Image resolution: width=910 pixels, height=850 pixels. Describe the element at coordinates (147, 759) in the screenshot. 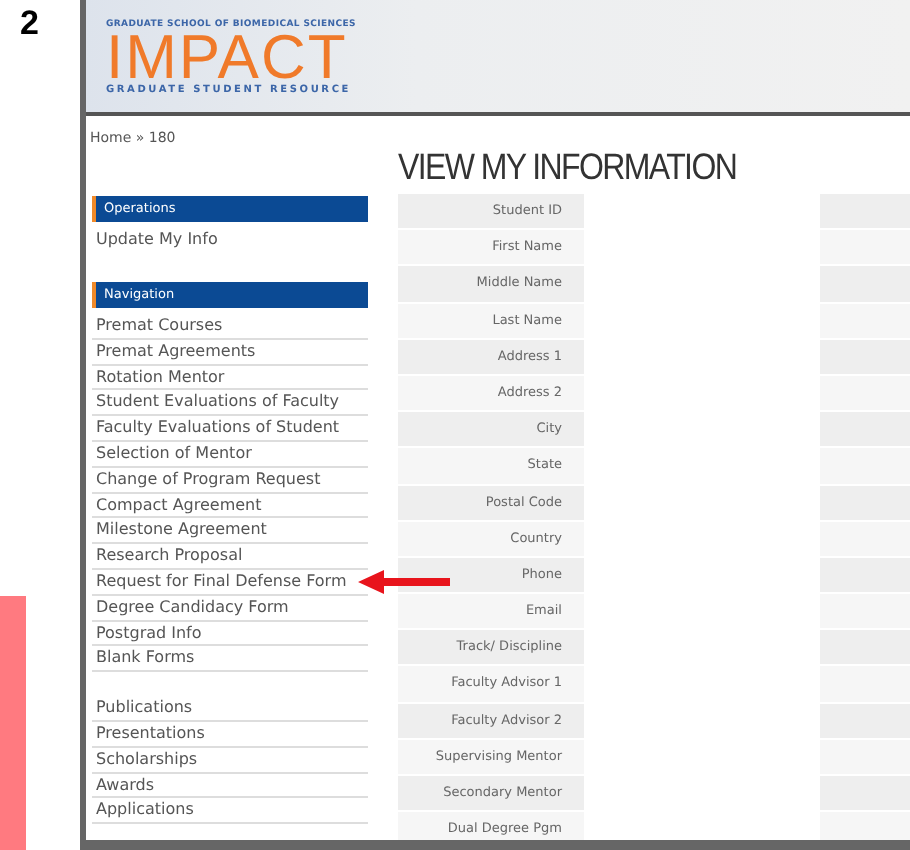

I see `sidebar-link: Scholarships` at that location.